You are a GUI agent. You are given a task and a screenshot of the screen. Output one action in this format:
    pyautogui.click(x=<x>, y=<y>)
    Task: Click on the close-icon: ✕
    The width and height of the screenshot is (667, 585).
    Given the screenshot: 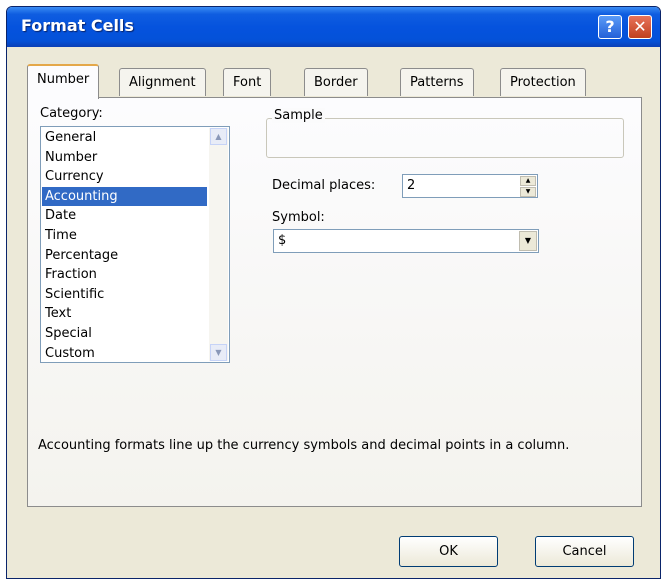 What is the action you would take?
    pyautogui.click(x=640, y=26)
    